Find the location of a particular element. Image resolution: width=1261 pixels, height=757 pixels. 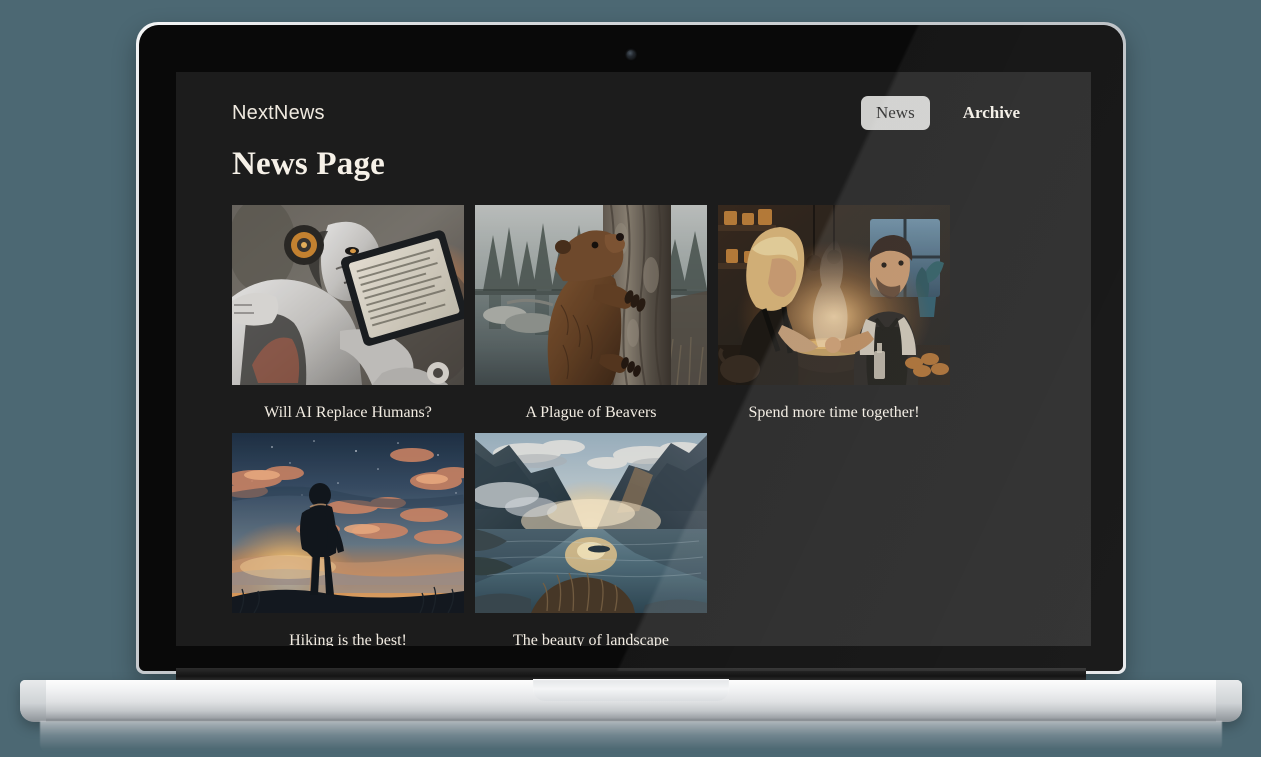

article-card: Hiking is the best! is located at coordinates (348, 539).